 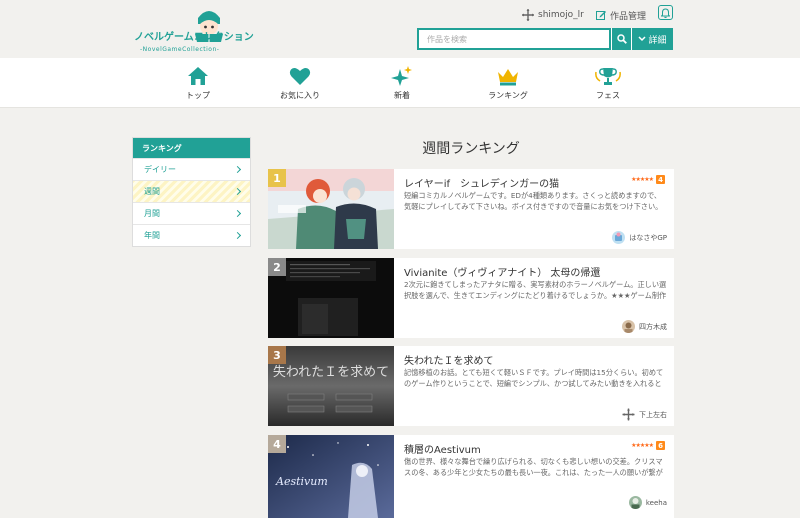 What do you see at coordinates (300, 76) in the screenshot?
I see `heart-icon` at bounding box center [300, 76].